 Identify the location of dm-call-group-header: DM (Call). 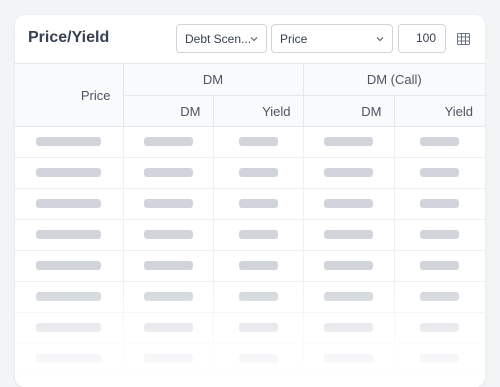
(394, 79).